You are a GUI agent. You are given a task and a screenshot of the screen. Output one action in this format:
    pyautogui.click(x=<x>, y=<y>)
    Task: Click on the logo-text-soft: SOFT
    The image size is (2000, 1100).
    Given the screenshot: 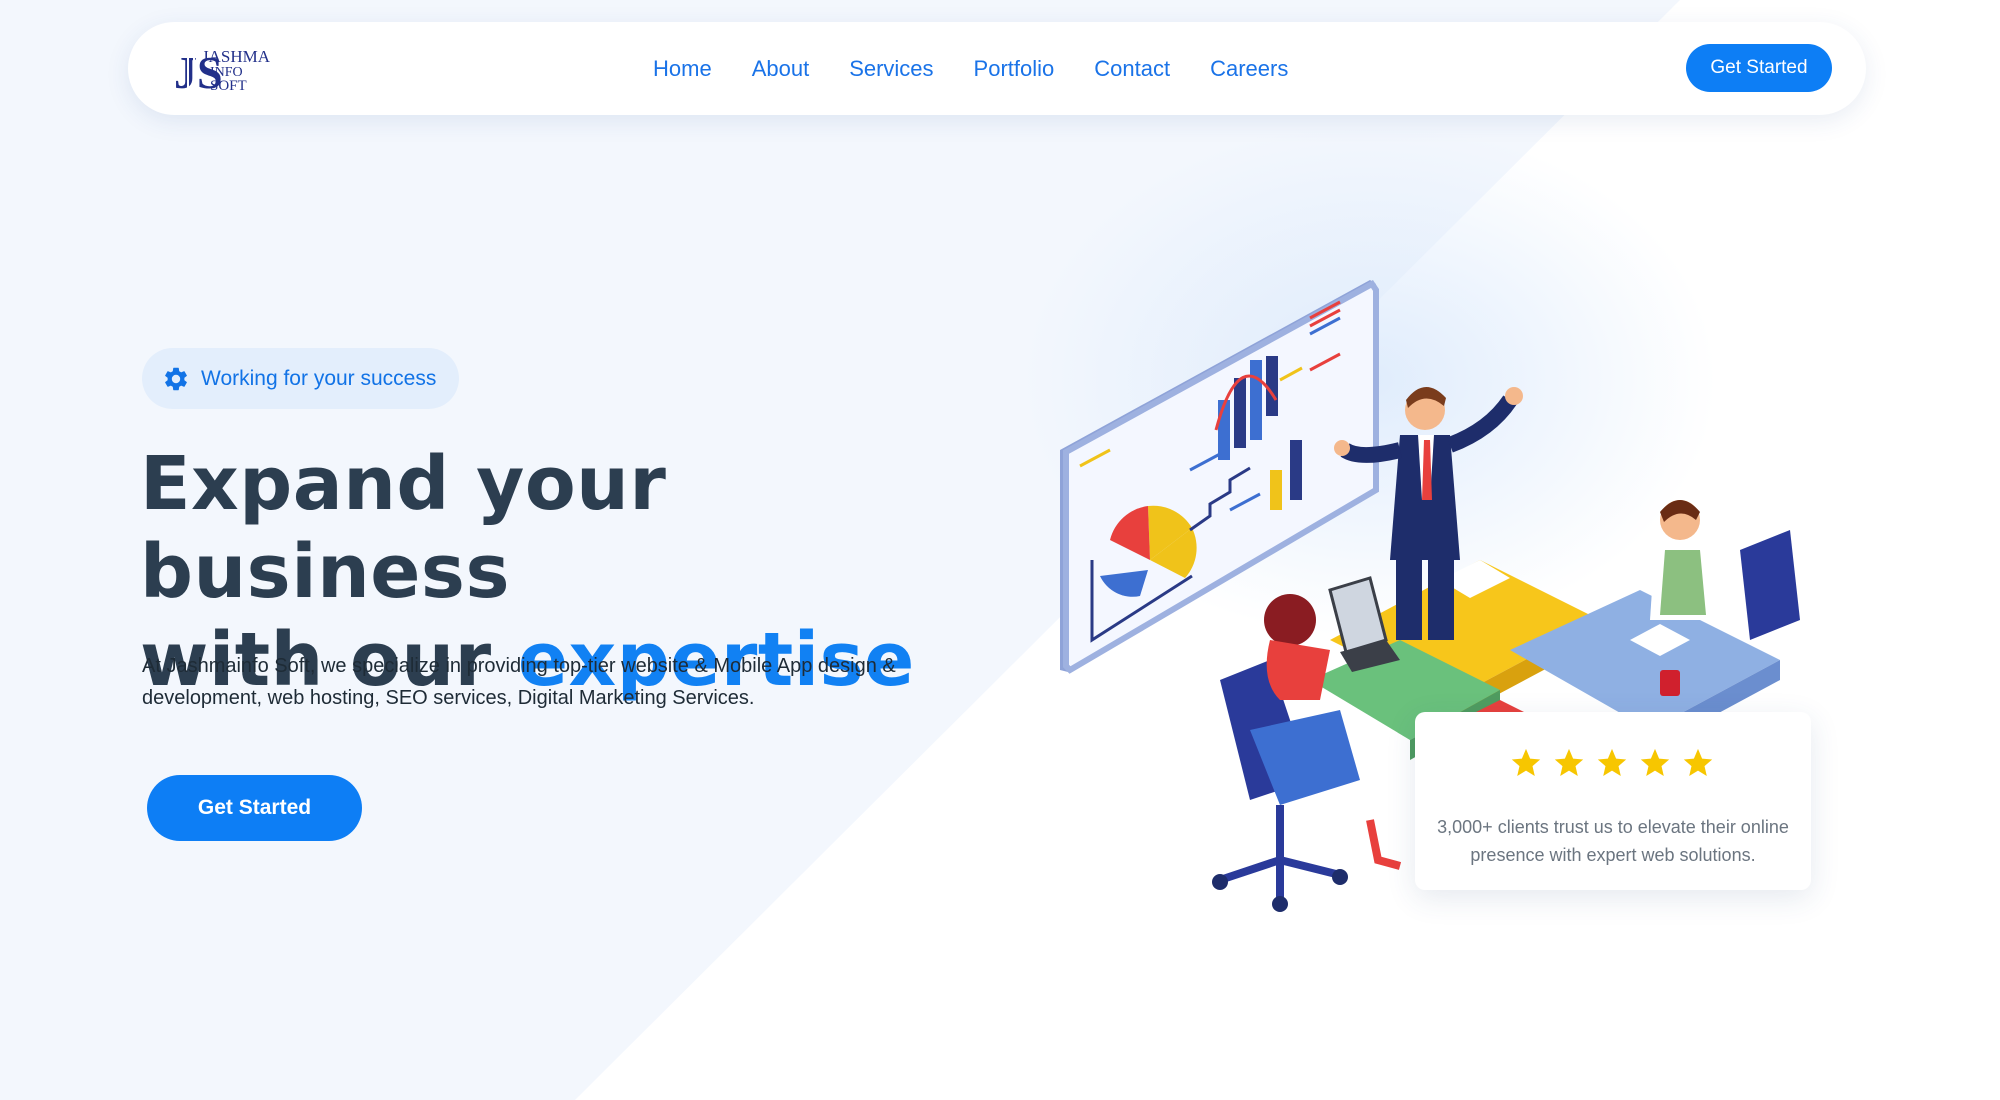 What is the action you would take?
    pyautogui.click(x=228, y=86)
    